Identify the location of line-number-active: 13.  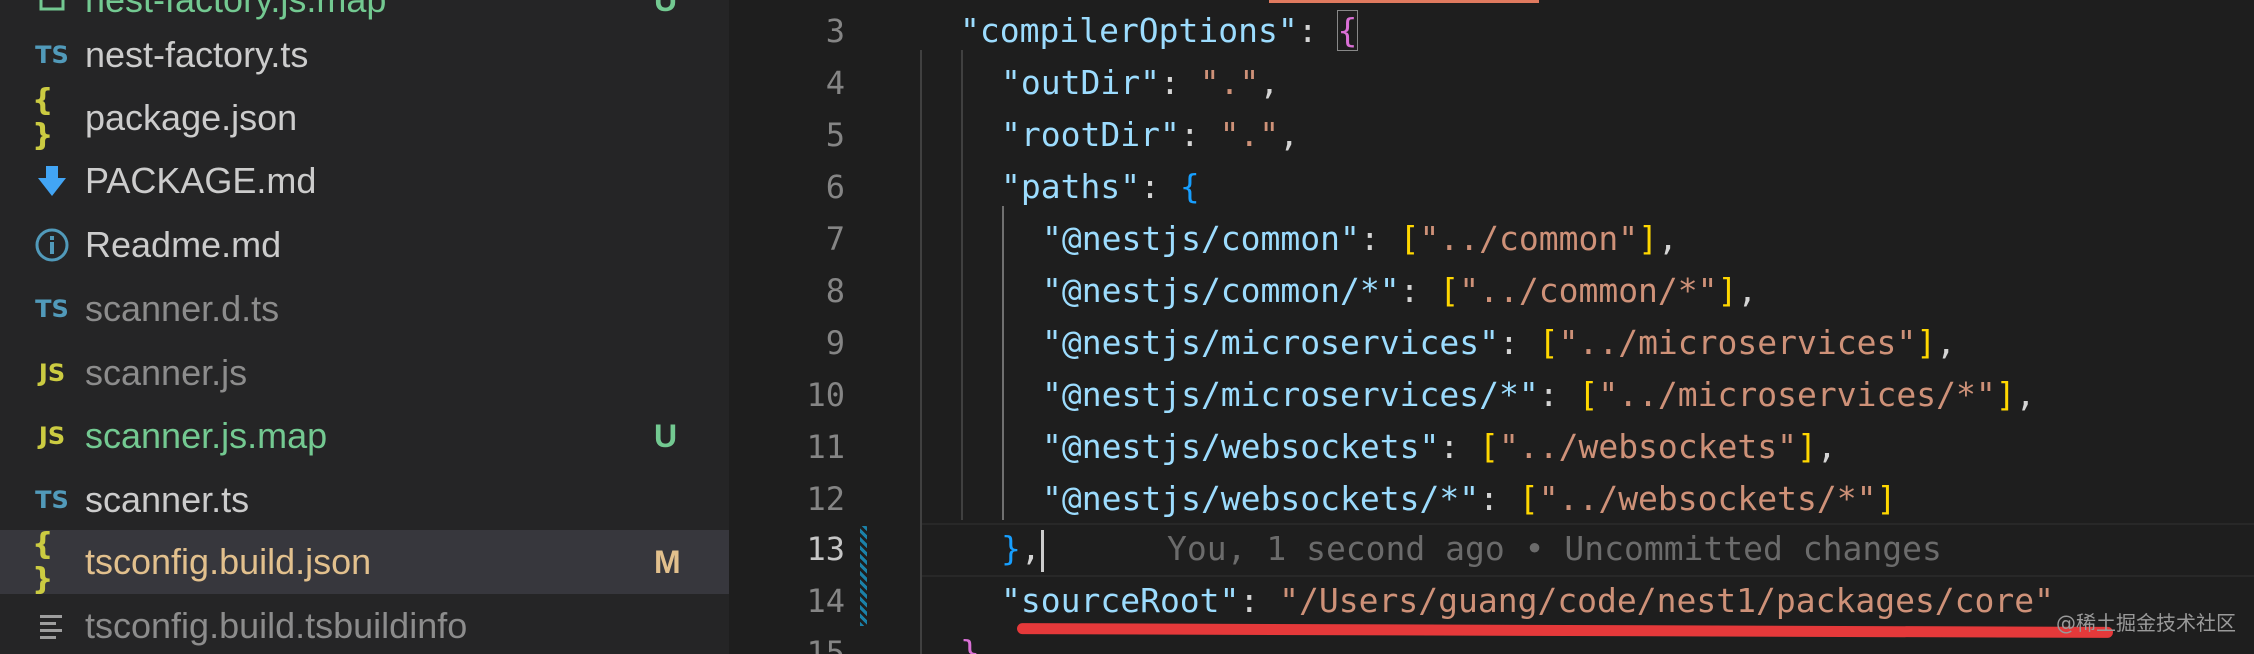
(825, 549).